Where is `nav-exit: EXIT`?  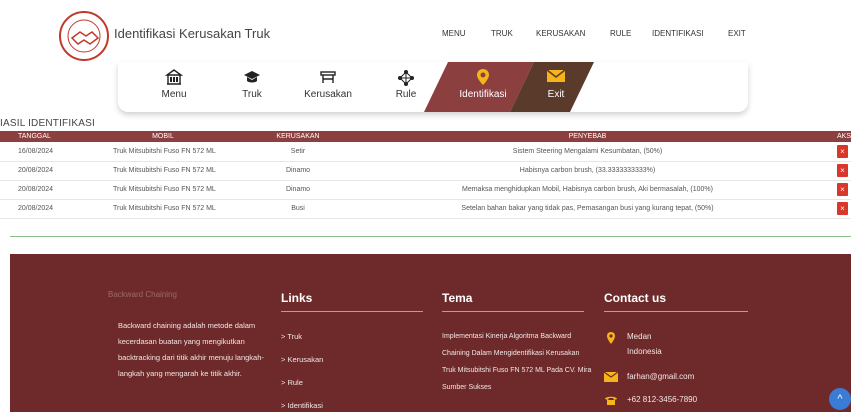
nav-exit: EXIT is located at coordinates (737, 33).